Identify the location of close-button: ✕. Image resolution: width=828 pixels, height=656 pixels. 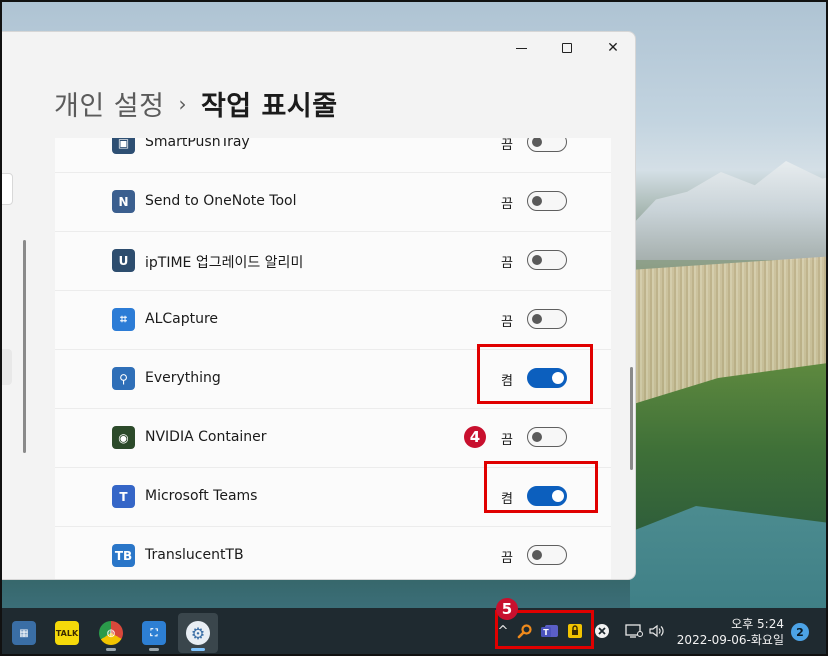
(612, 48).